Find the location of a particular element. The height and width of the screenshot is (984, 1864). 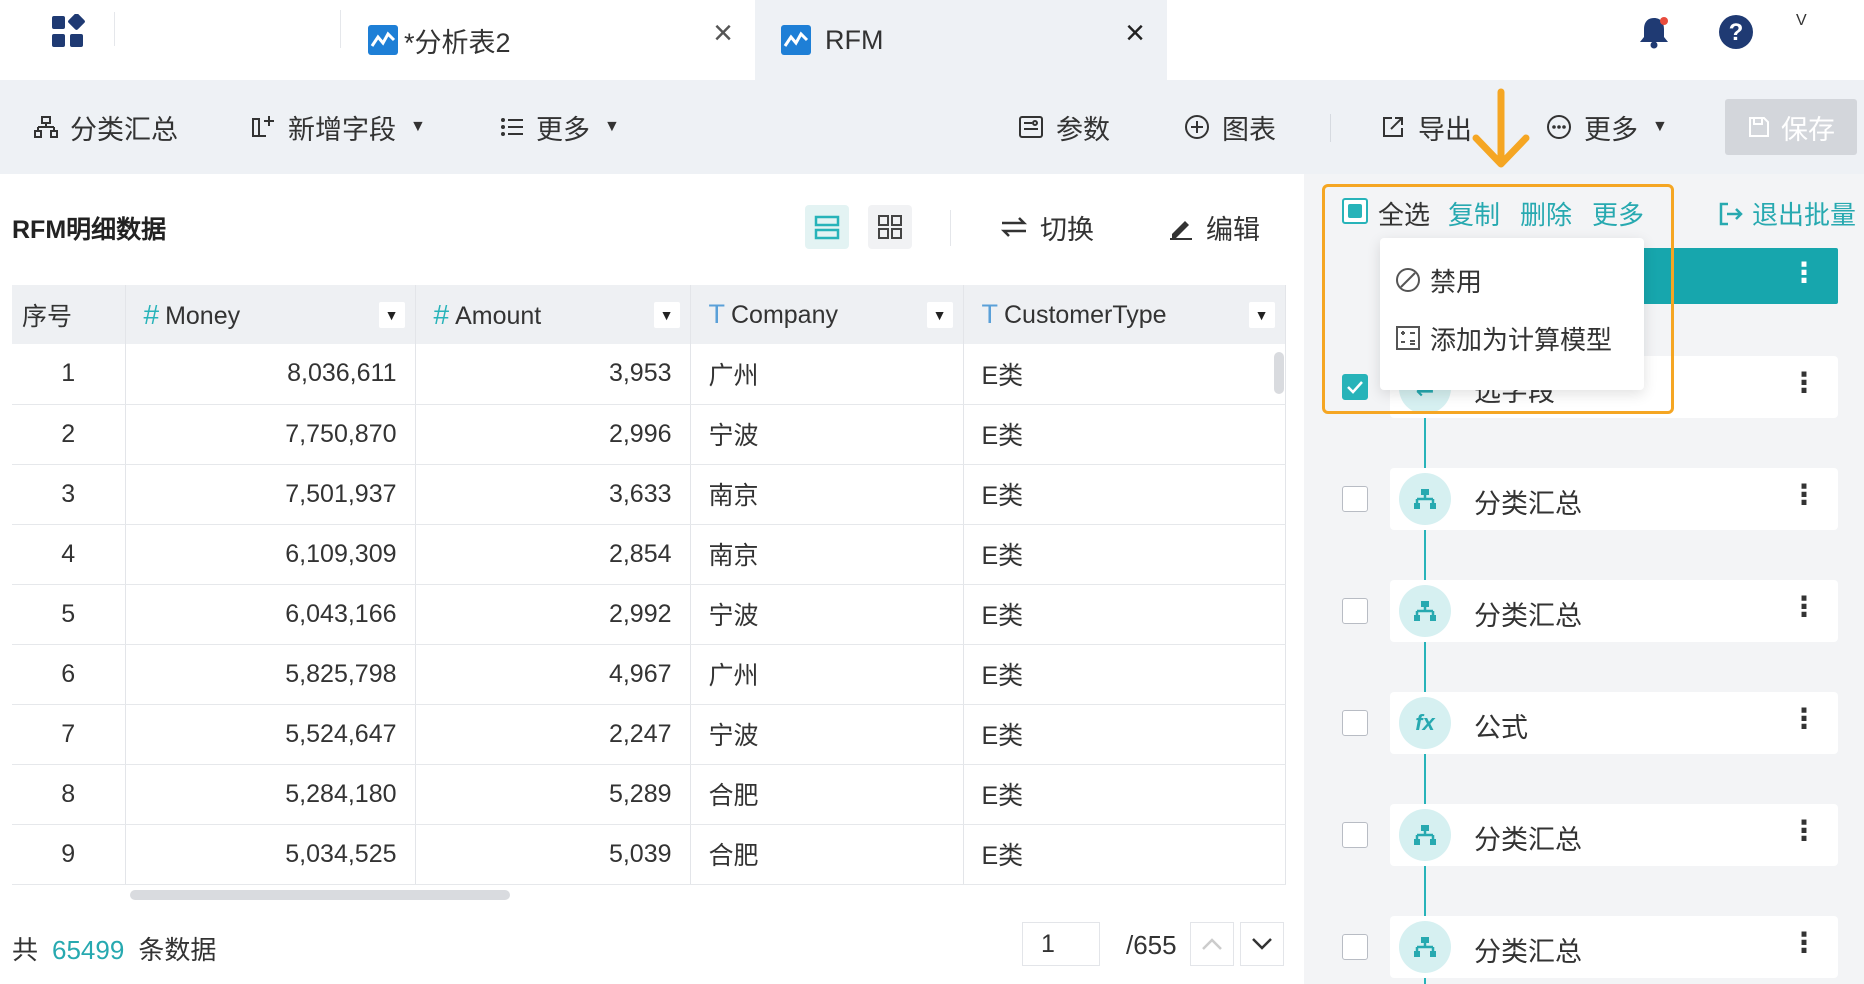

cell-money: 5,034,525 is located at coordinates (270, 854).